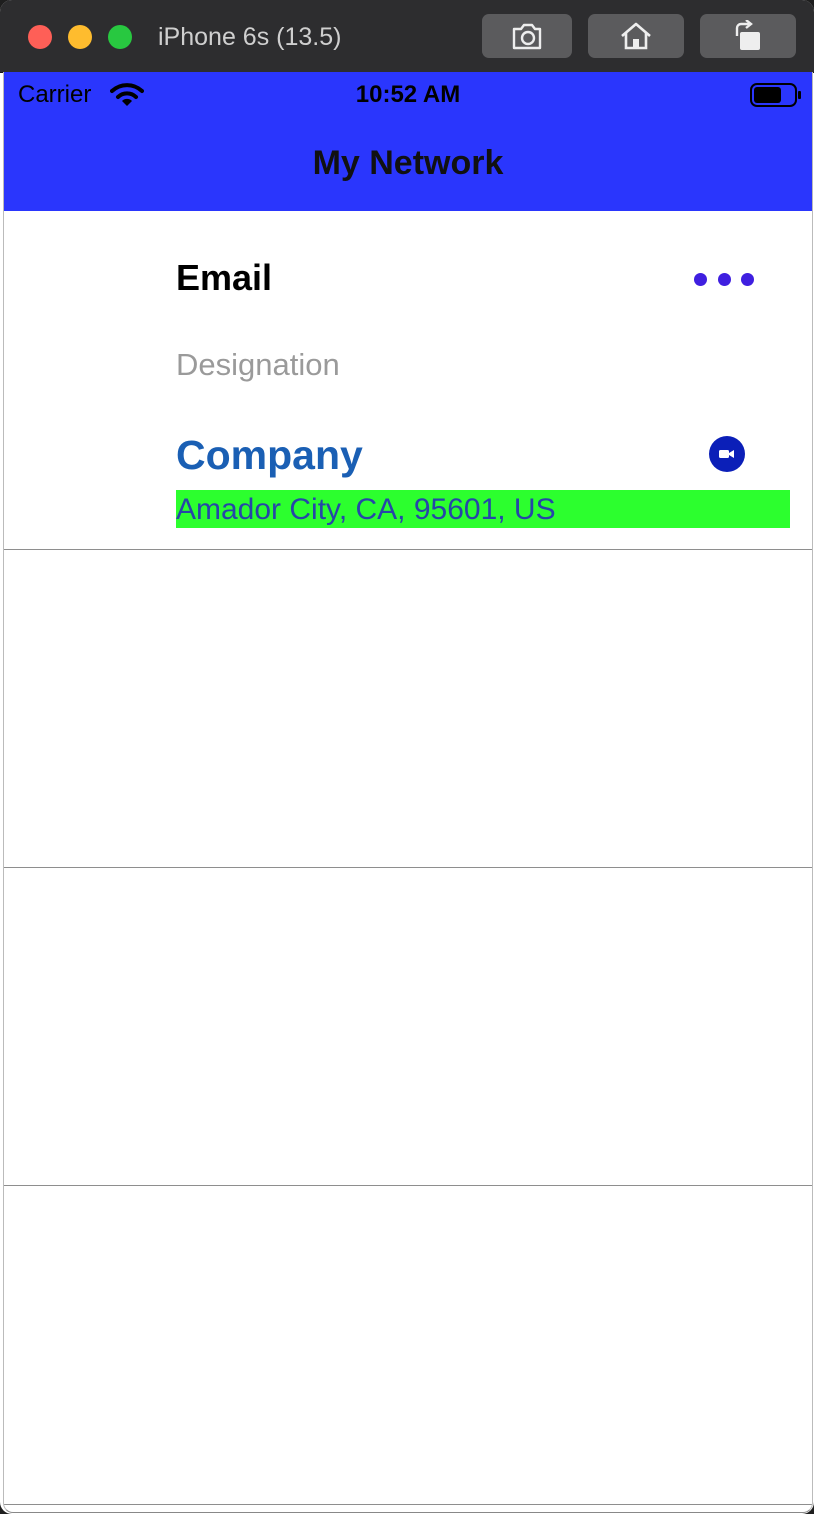 The image size is (814, 1514). What do you see at coordinates (408, 94) in the screenshot?
I see `status-time: 10:52 AM` at bounding box center [408, 94].